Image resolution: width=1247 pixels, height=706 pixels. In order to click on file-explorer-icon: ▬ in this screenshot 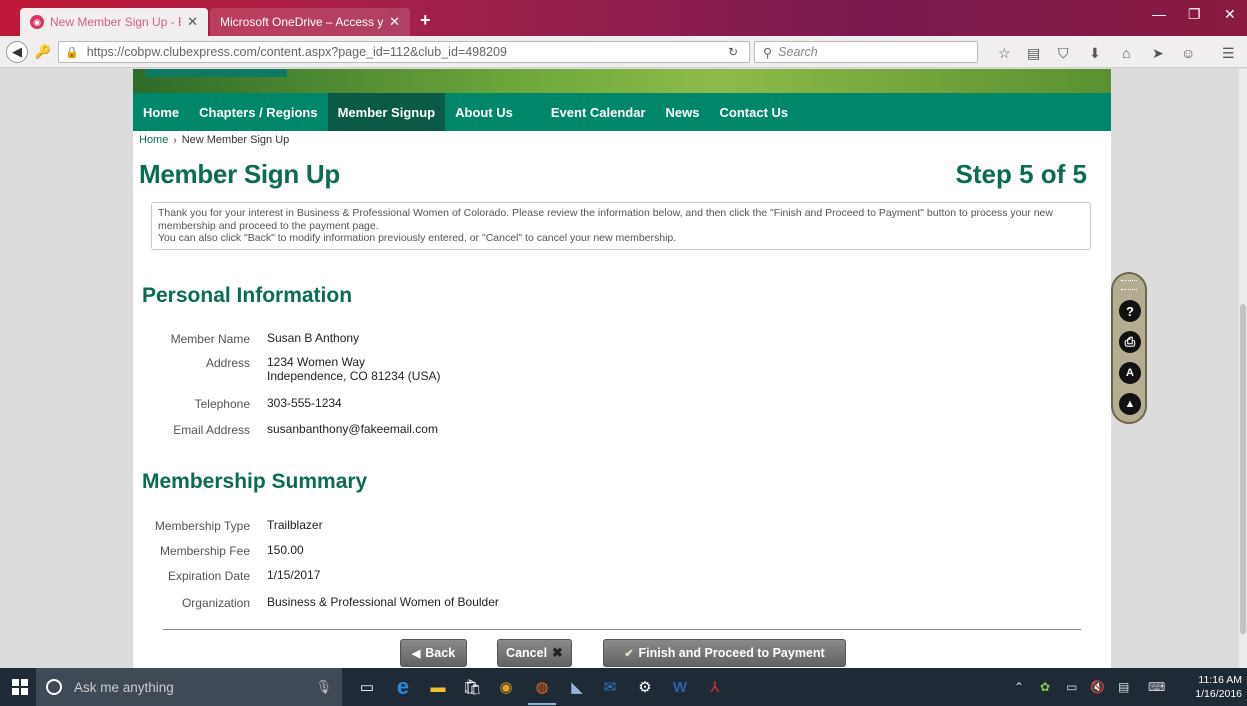, I will do `click(438, 687)`.